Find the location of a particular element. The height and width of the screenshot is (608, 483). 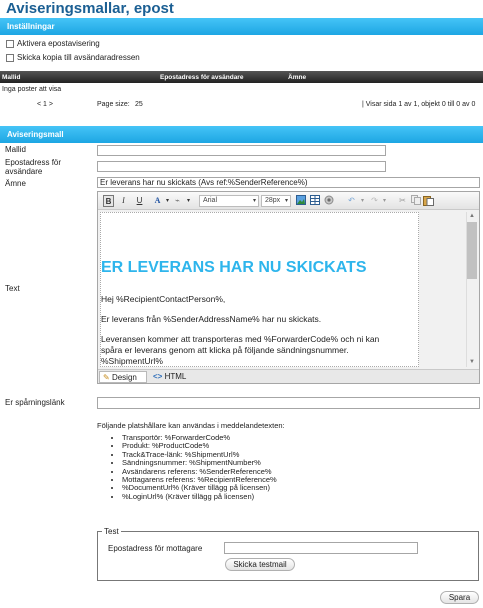

sender-email-input is located at coordinates (241, 166).